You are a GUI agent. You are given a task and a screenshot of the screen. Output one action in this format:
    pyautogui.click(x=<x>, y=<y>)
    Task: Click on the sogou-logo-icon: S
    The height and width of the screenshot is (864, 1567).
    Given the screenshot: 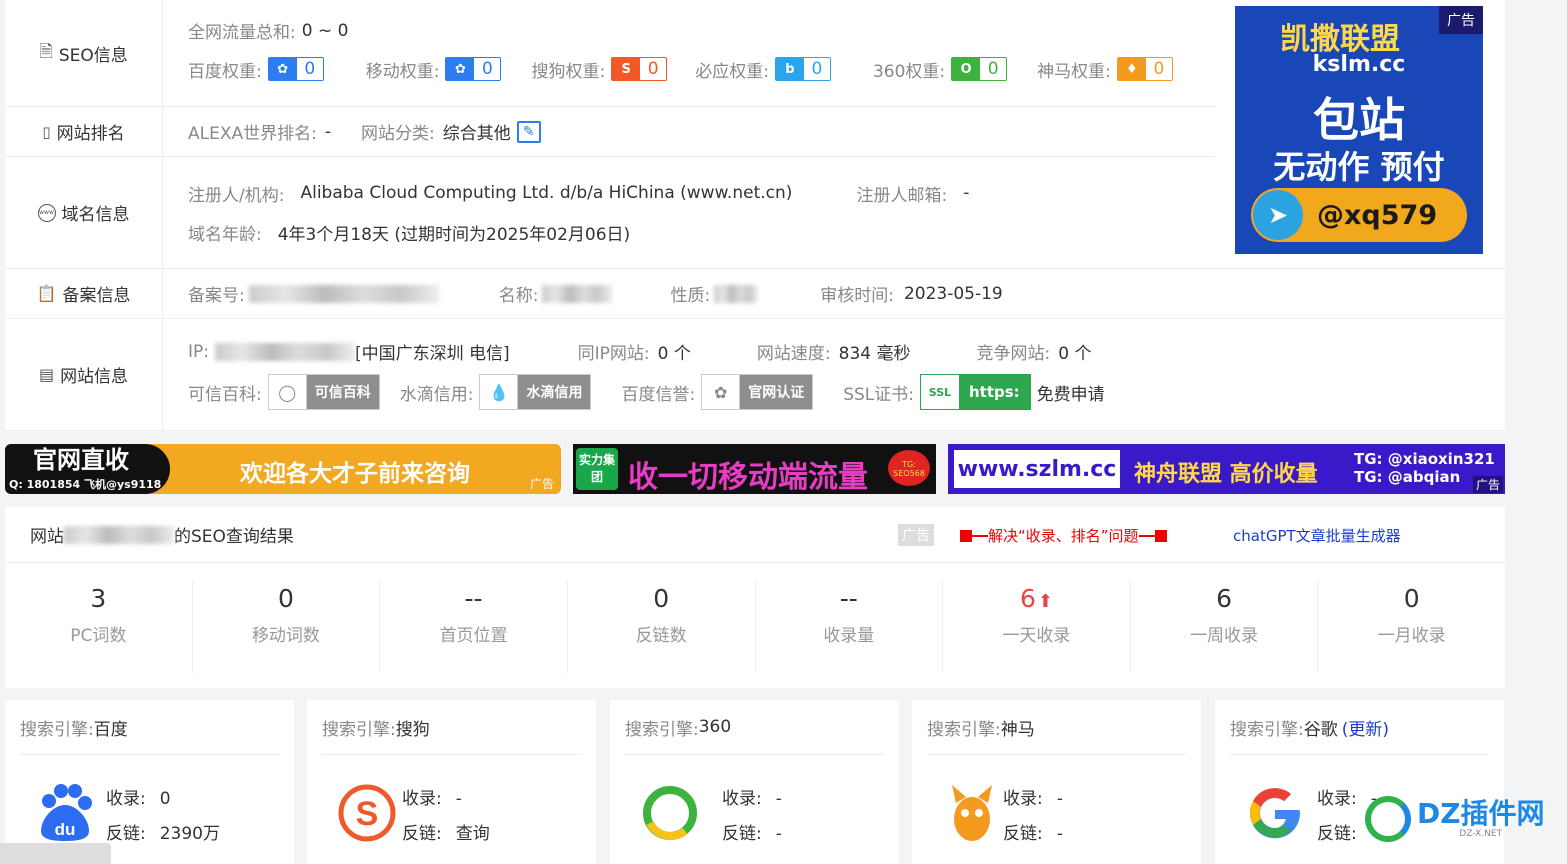 What is the action you would take?
    pyautogui.click(x=367, y=813)
    